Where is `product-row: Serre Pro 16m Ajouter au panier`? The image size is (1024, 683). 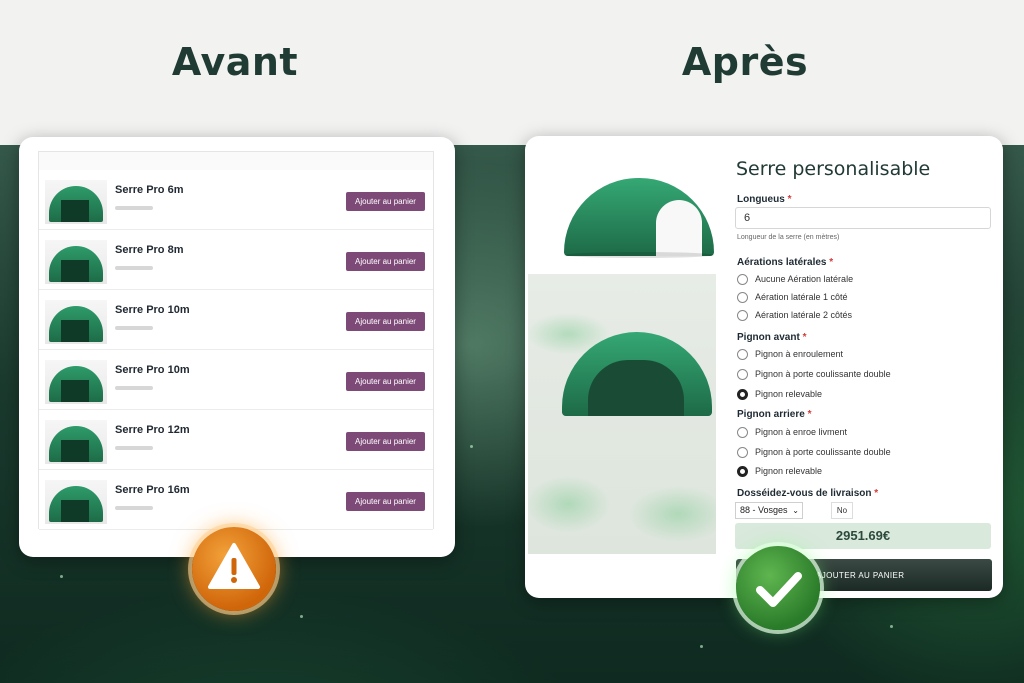
product-row: Serre Pro 16m Ajouter au panier is located at coordinates (236, 500).